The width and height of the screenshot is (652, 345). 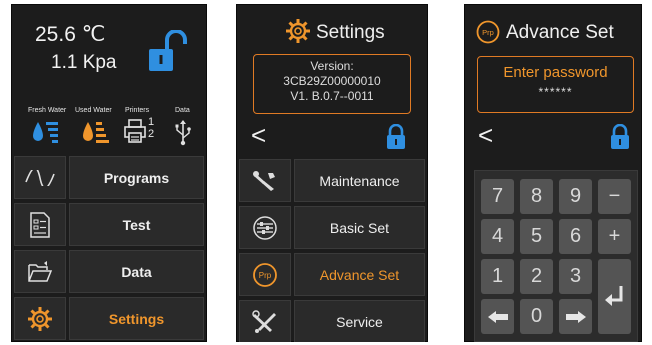 What do you see at coordinates (183, 133) in the screenshot?
I see `usb-icon` at bounding box center [183, 133].